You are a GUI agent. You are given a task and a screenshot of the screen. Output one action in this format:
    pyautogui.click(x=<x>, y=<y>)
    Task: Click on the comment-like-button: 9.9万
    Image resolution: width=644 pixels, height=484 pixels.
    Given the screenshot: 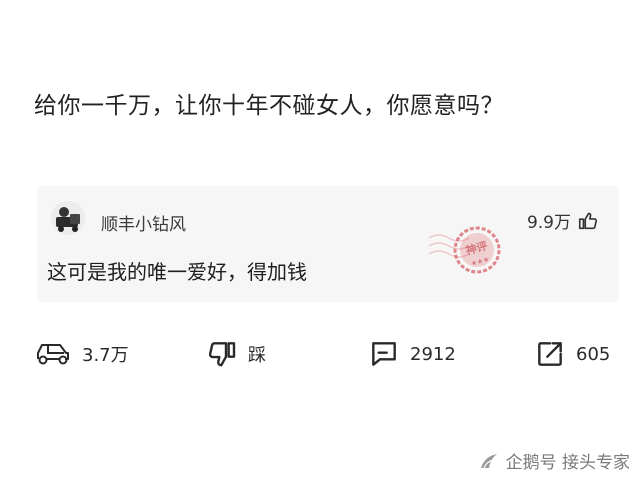 What is the action you would take?
    pyautogui.click(x=563, y=220)
    